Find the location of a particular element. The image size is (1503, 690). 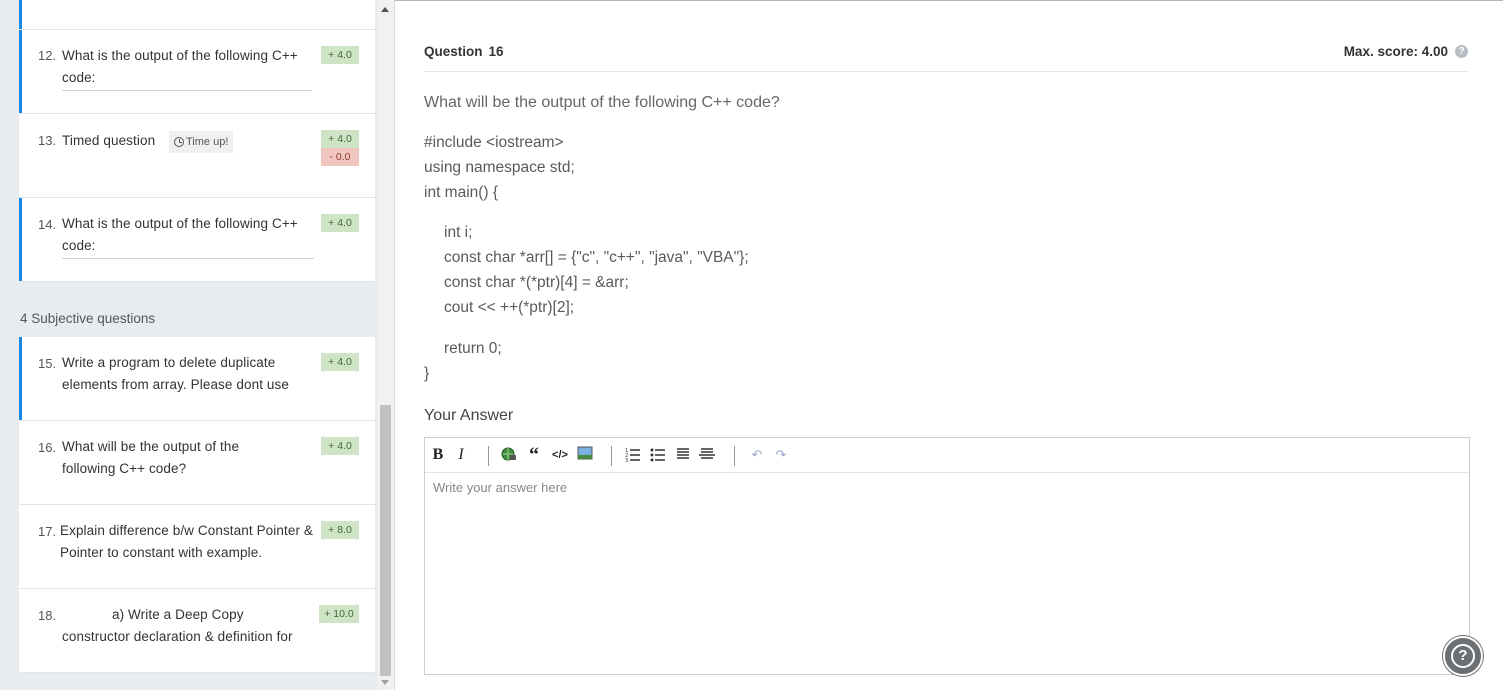

horizontal-rule-icon is located at coordinates (707, 453).